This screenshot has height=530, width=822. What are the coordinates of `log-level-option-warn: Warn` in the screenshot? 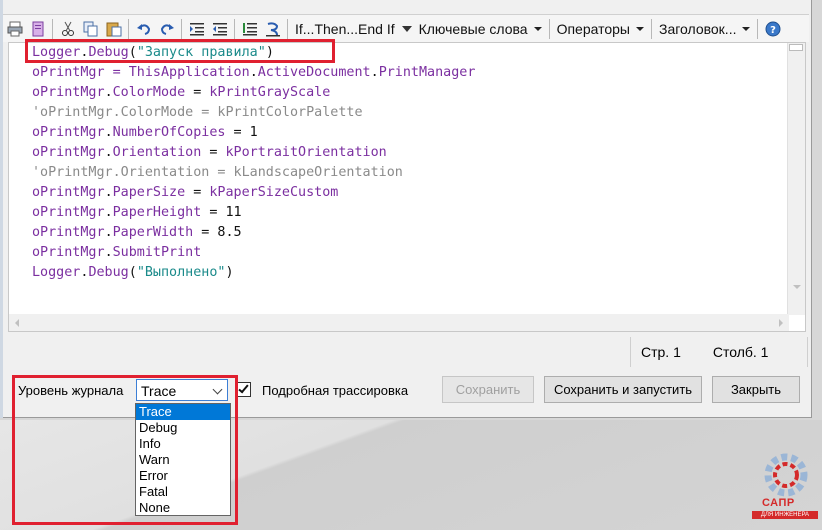 It's located at (183, 460).